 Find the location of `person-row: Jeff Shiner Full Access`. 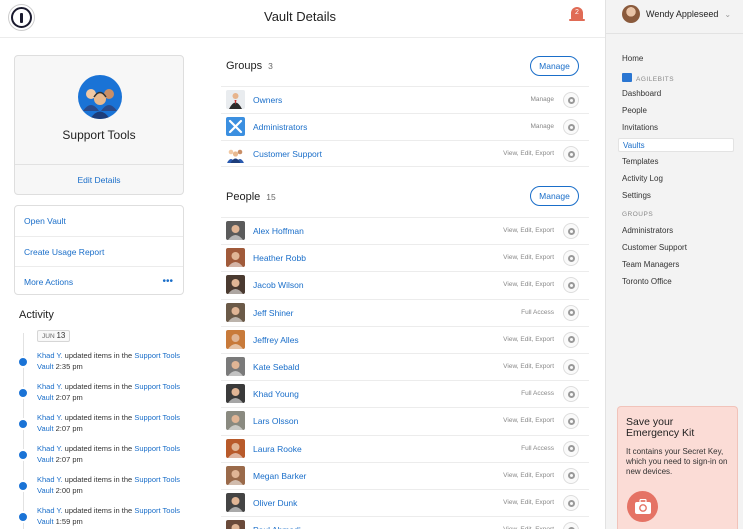

person-row: Jeff Shiner Full Access is located at coordinates (405, 312).